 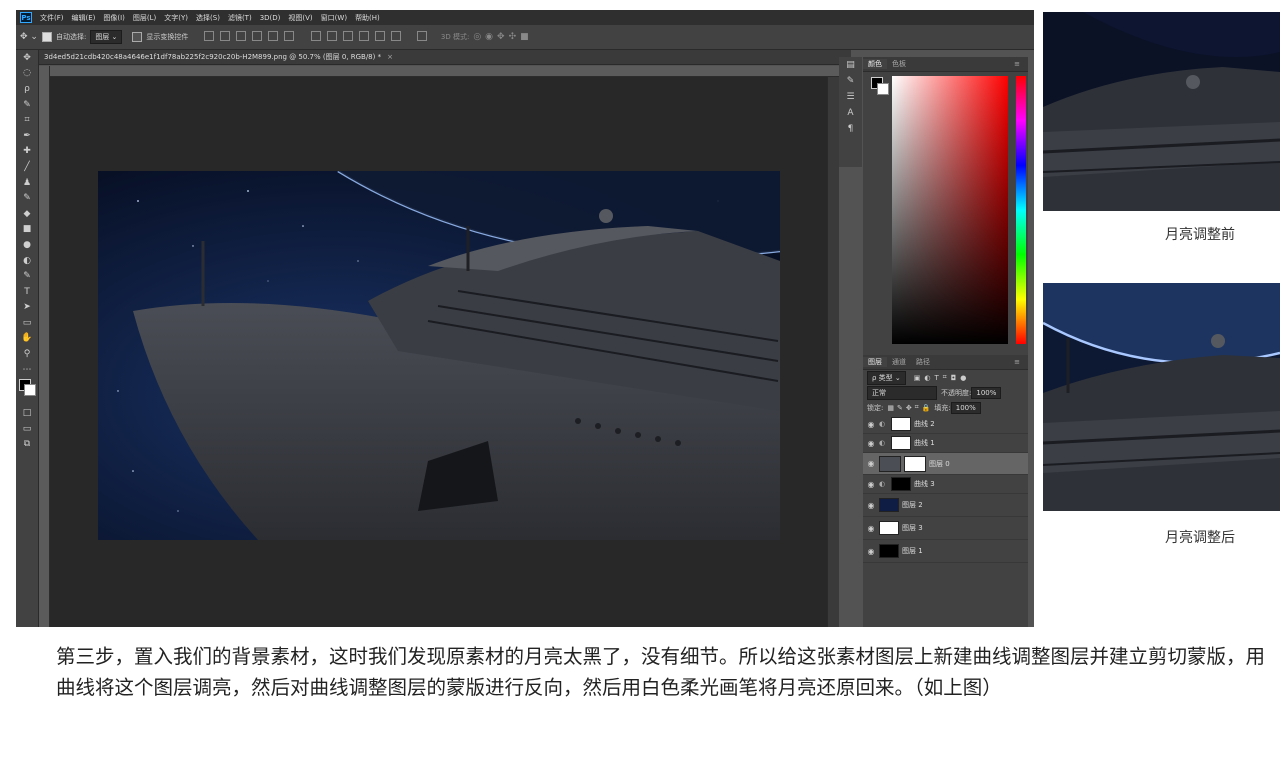 I want to click on clone-stamp-tool-icon: ♟, so click(x=27, y=183).